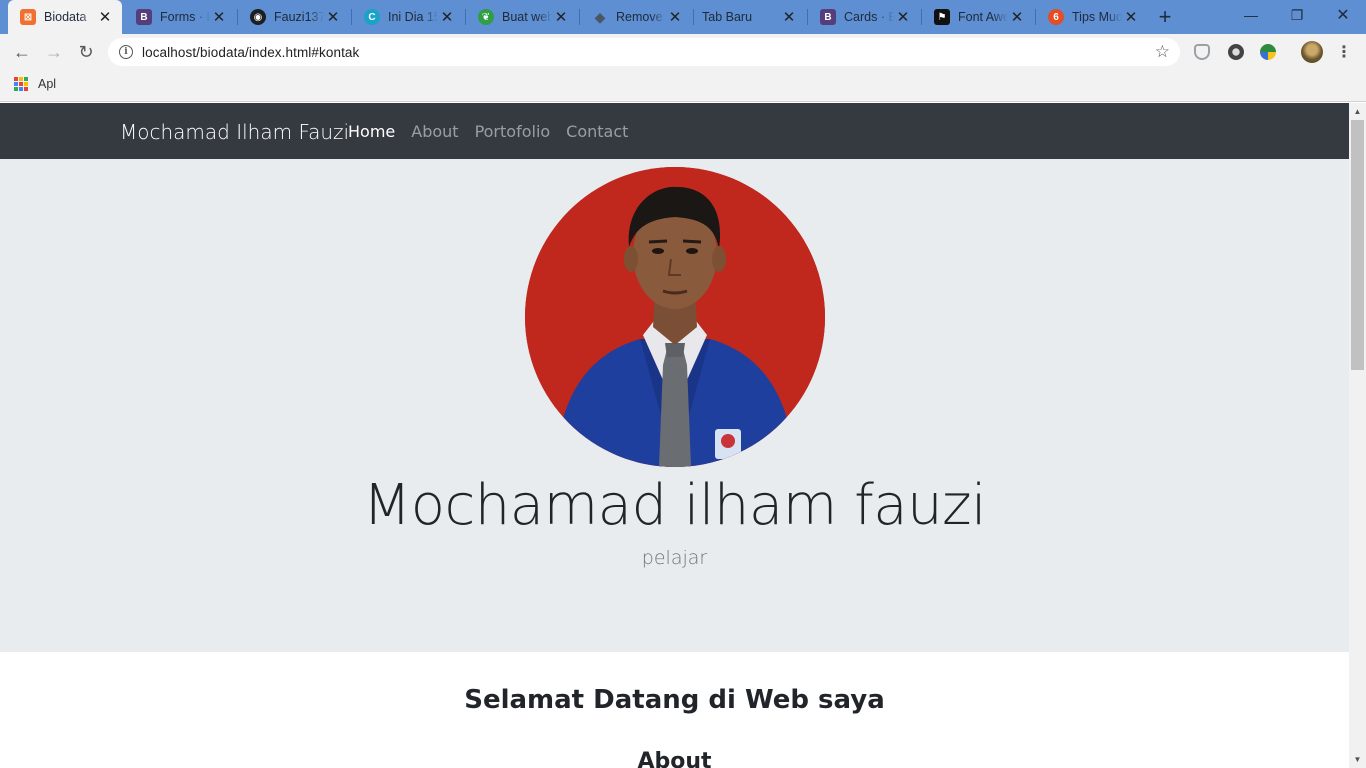 This screenshot has width=1366, height=768. I want to click on tab-biodata: ⊠ Biodata ✕, so click(65, 17).